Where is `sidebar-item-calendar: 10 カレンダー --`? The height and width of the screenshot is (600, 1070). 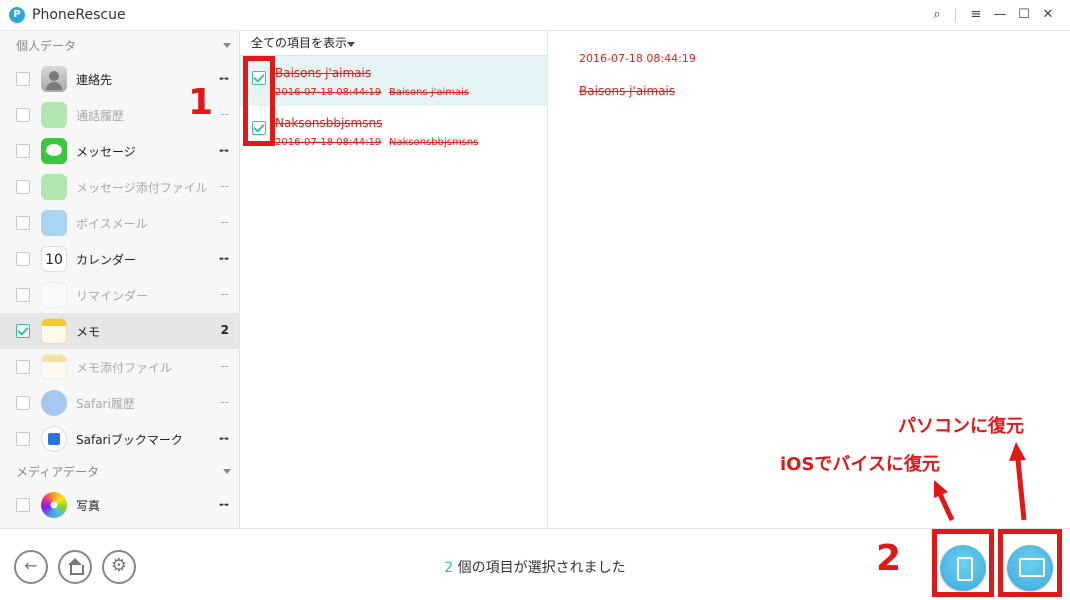
sidebar-item-calendar: 10 カレンダー -- is located at coordinates (119, 259).